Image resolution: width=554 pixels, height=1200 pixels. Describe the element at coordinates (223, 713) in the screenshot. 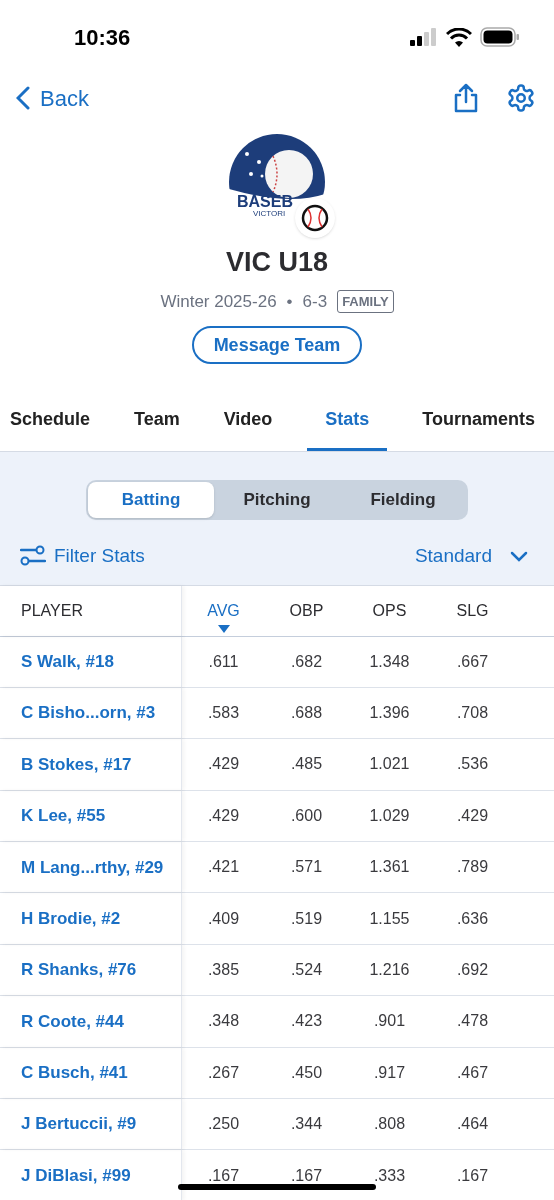

I see `stat-value: .583` at that location.